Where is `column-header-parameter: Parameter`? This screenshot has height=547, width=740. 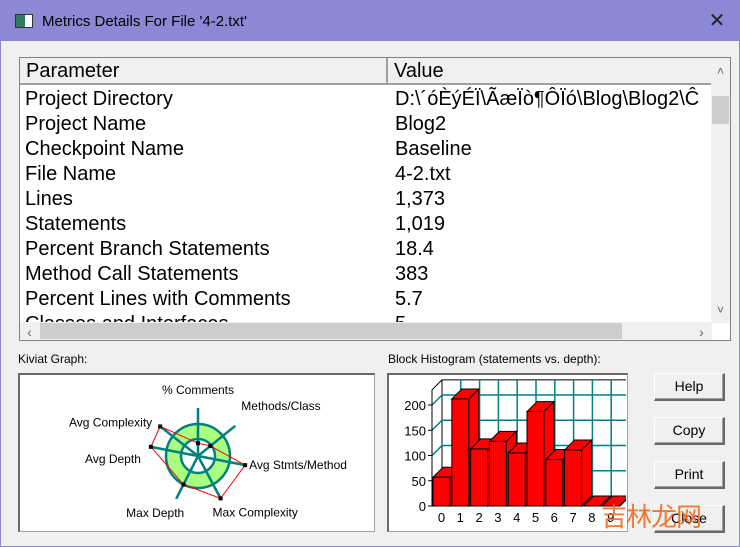
column-header-parameter: Parameter is located at coordinates (204, 71).